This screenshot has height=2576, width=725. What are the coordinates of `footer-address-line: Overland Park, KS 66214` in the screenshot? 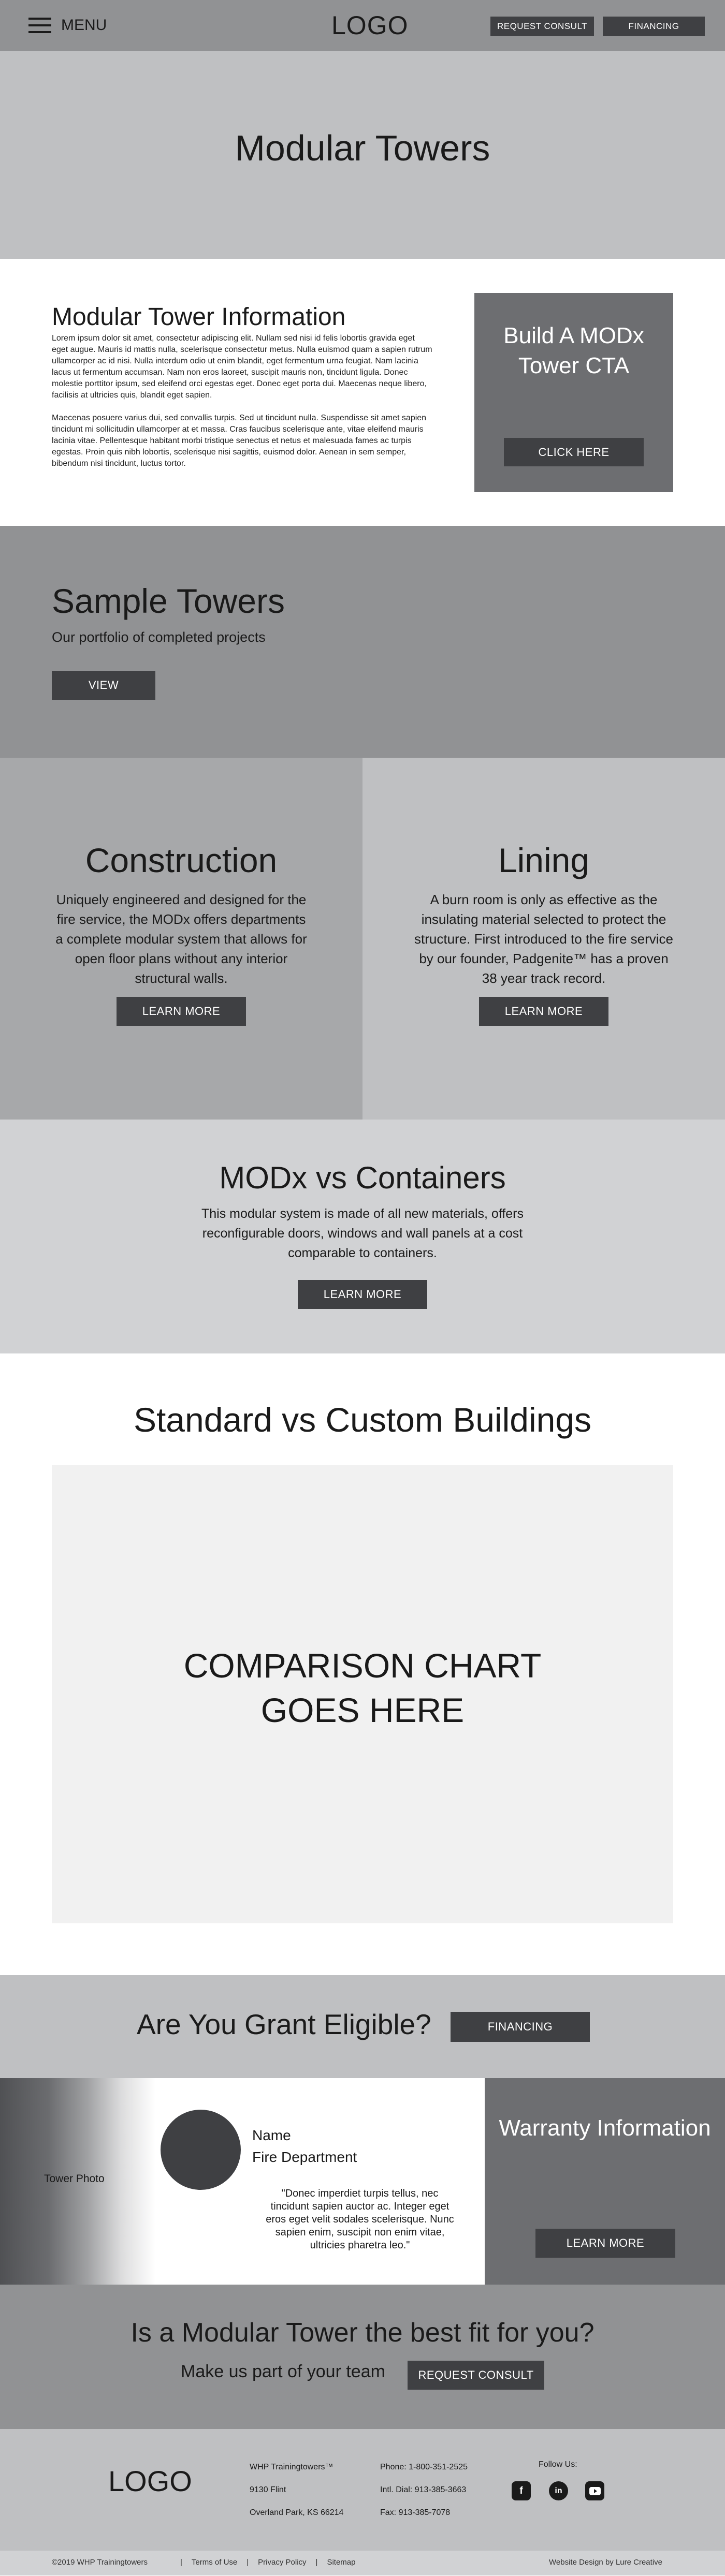 It's located at (297, 2512).